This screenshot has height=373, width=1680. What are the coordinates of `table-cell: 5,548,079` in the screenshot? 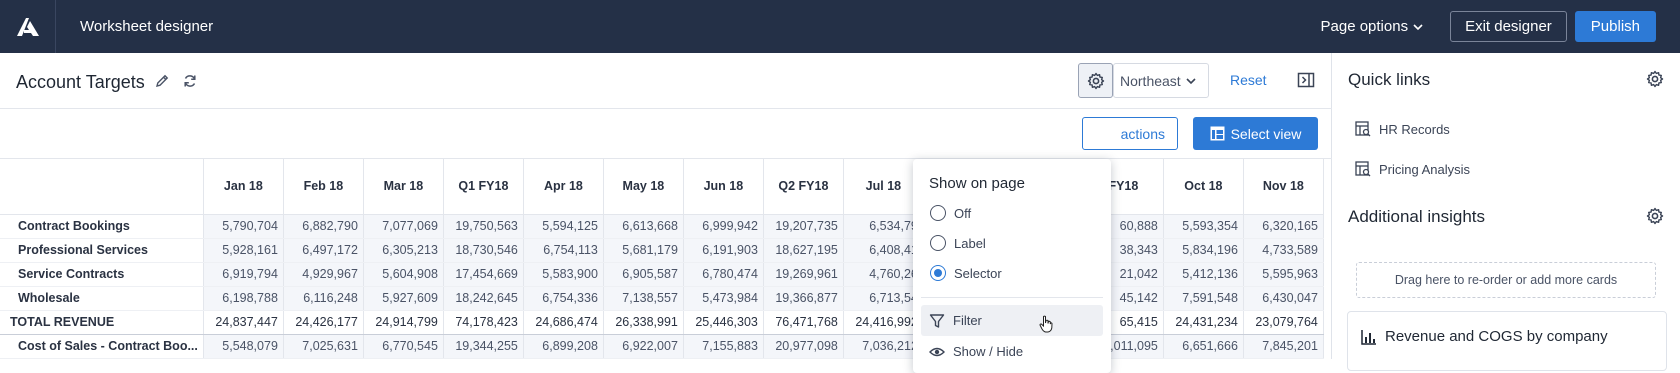 It's located at (243, 346).